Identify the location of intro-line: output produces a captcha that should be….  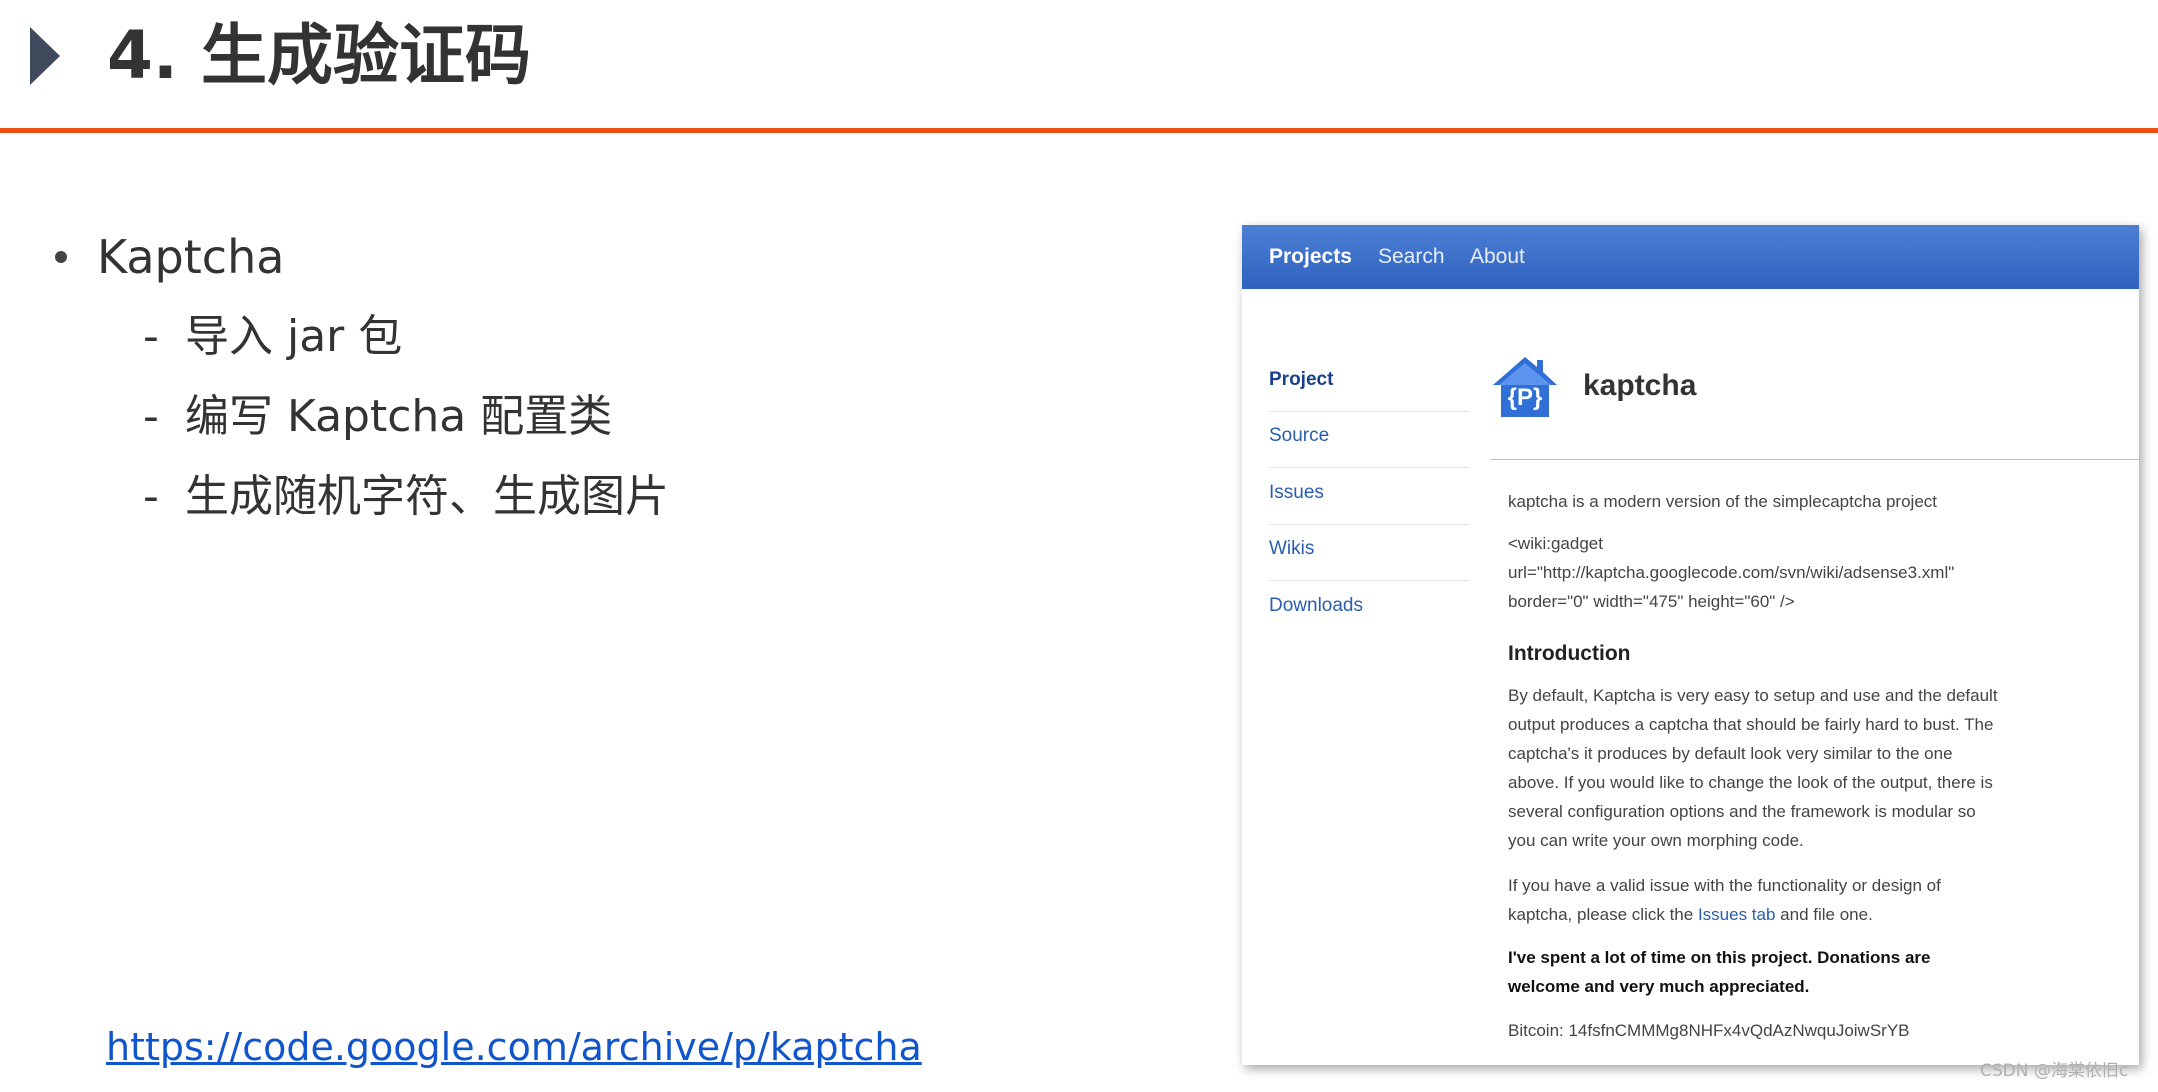
(1751, 724).